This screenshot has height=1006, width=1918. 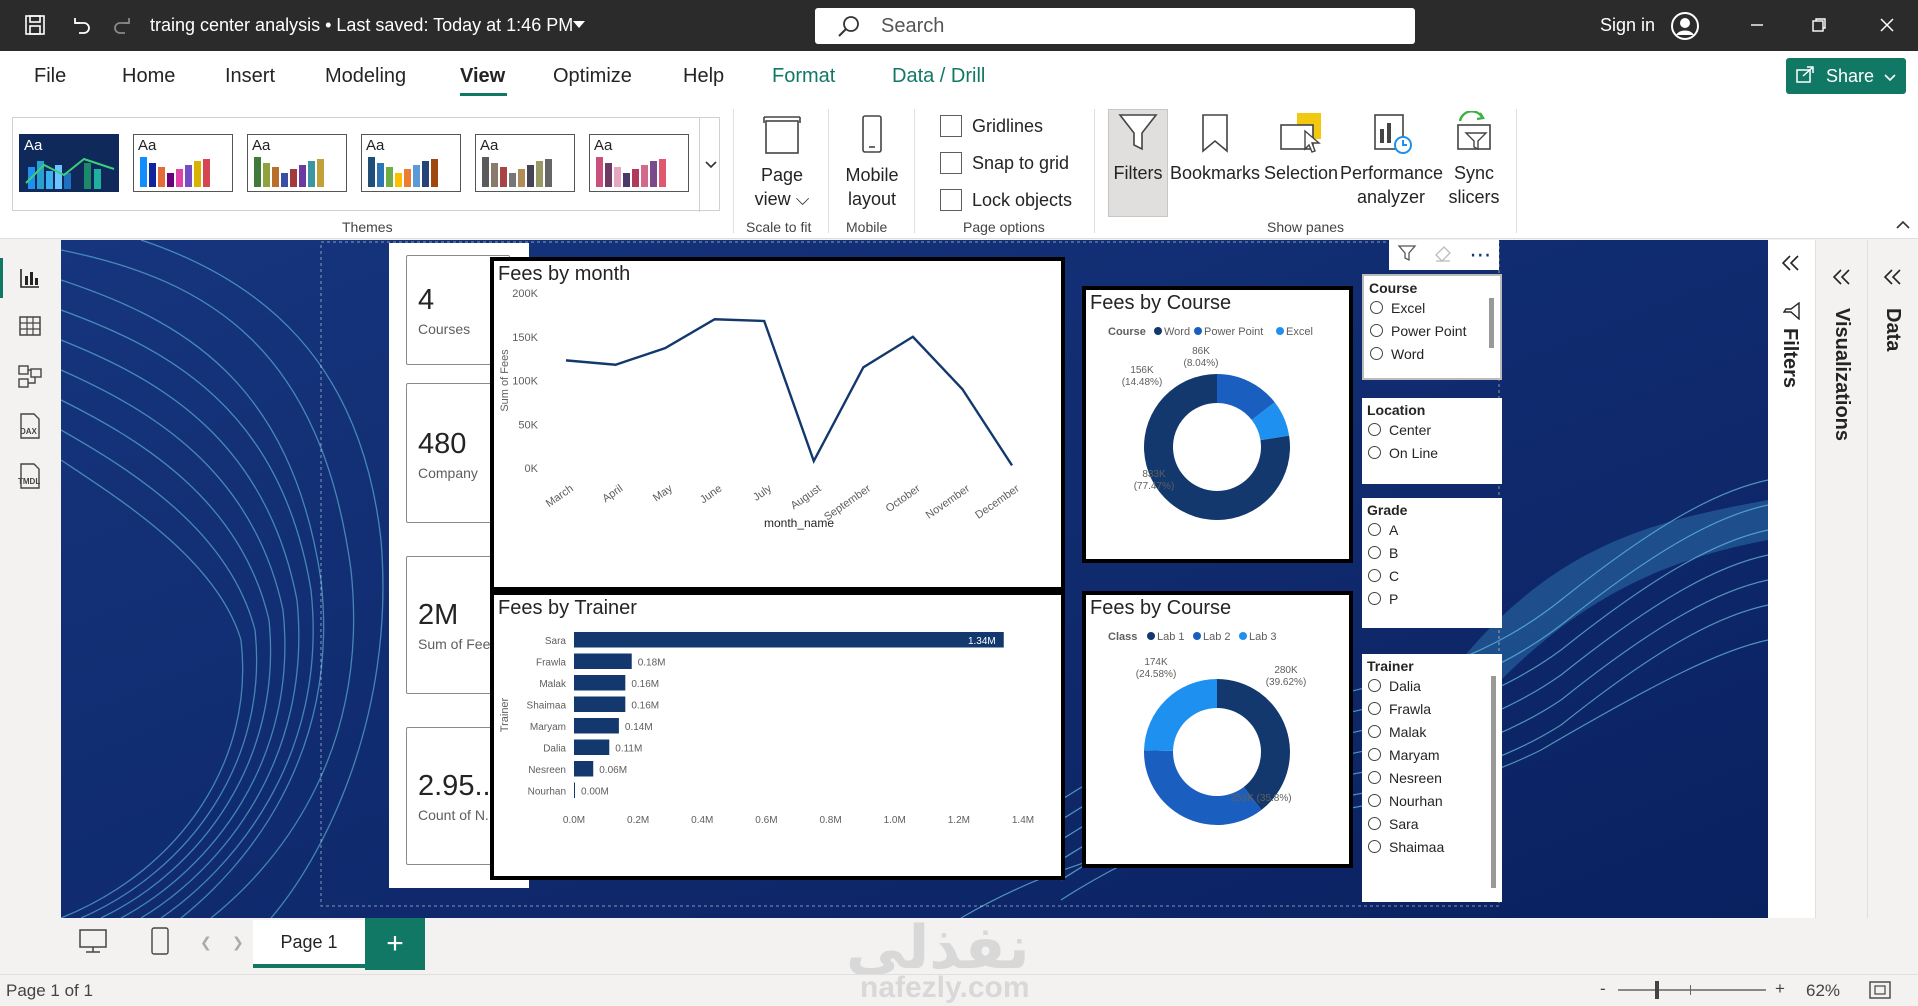 I want to click on performance-analyzer-button: Performance analyzer, so click(x=1391, y=160).